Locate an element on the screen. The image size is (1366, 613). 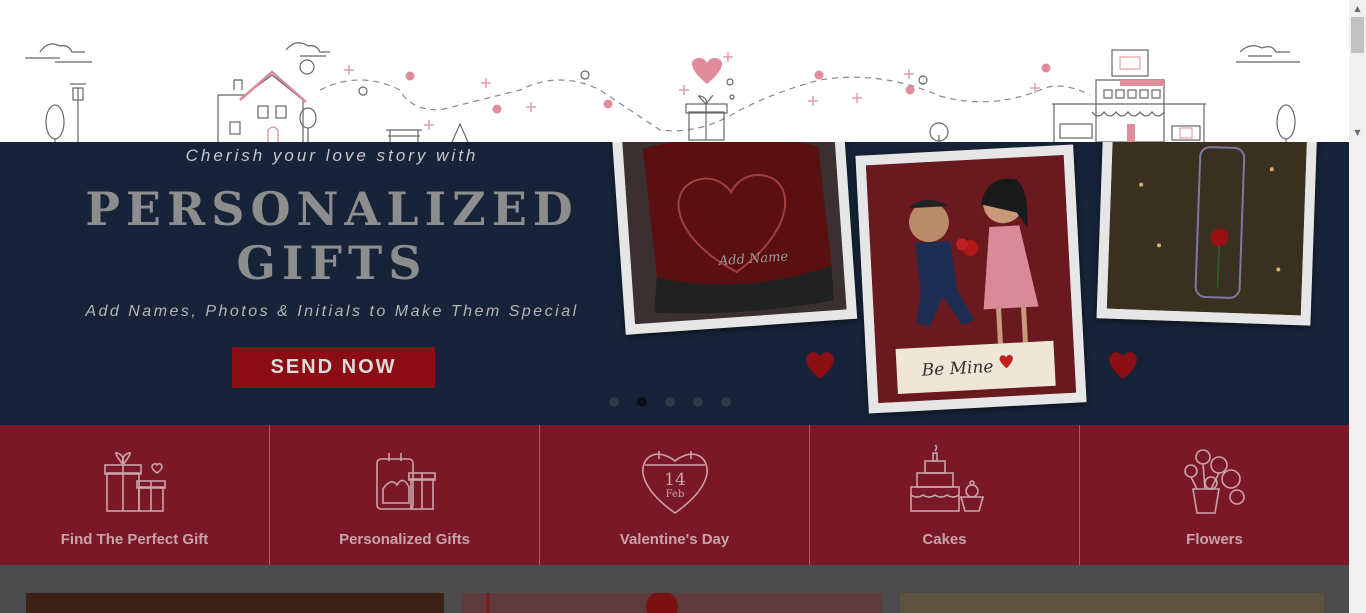
photo-glass-rose is located at coordinates (1207, 234).